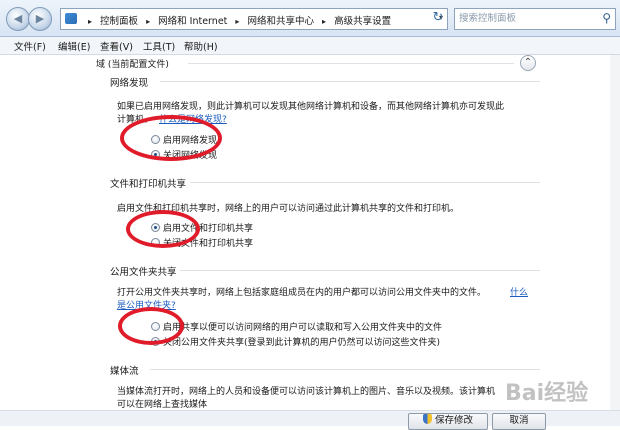 The image size is (620, 430). What do you see at coordinates (310, 46) in the screenshot?
I see `menu-bar: 文件(F) 编辑(E) 查看(V) 工具(T) 帮助(H)` at bounding box center [310, 46].